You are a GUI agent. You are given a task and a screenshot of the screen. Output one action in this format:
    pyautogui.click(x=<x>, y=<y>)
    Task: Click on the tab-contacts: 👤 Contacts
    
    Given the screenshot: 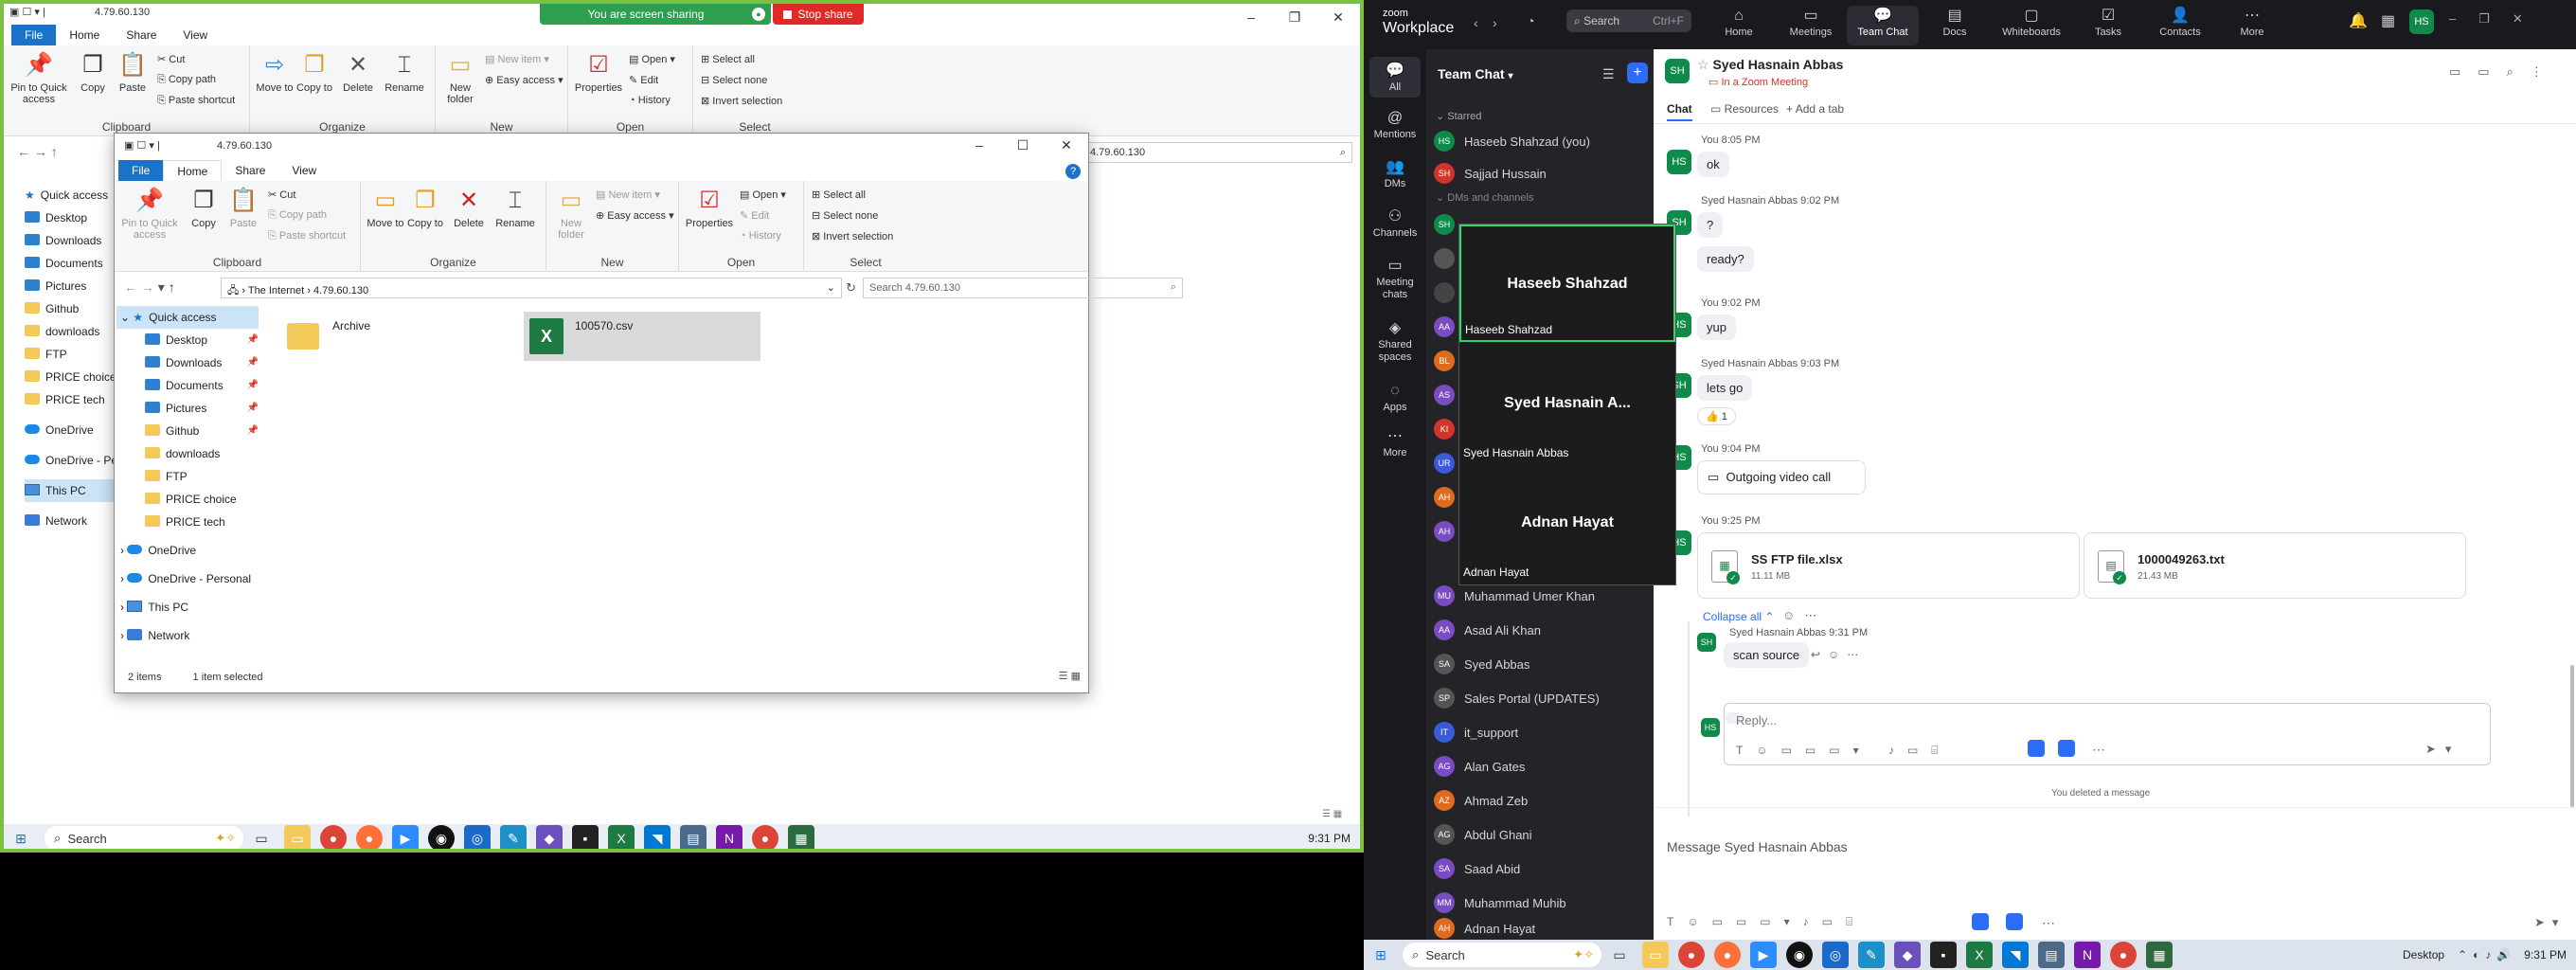 What is the action you would take?
    pyautogui.click(x=2180, y=22)
    